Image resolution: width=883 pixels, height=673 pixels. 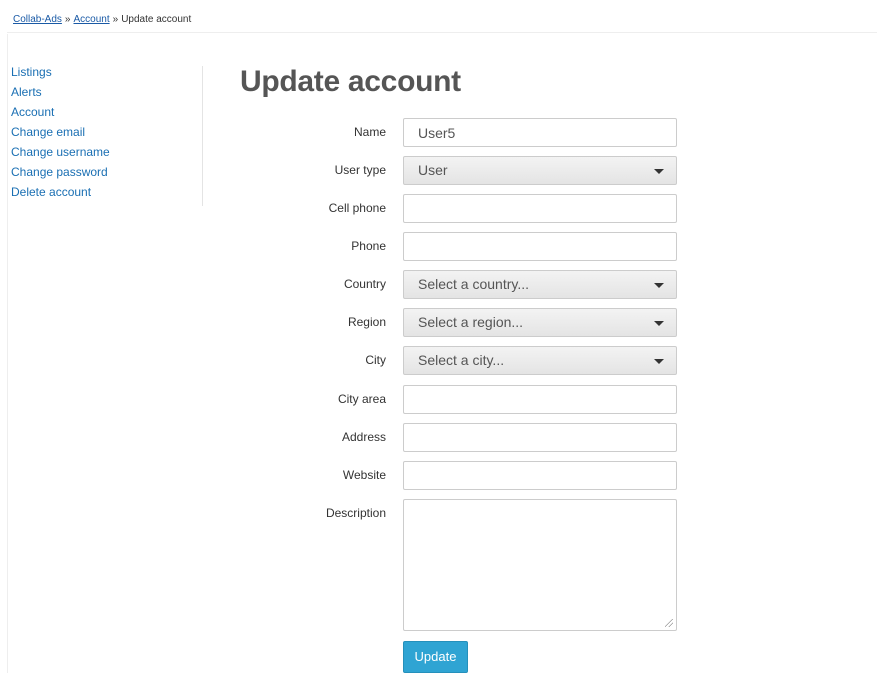 What do you see at coordinates (355, 513) in the screenshot?
I see `description-label: Description` at bounding box center [355, 513].